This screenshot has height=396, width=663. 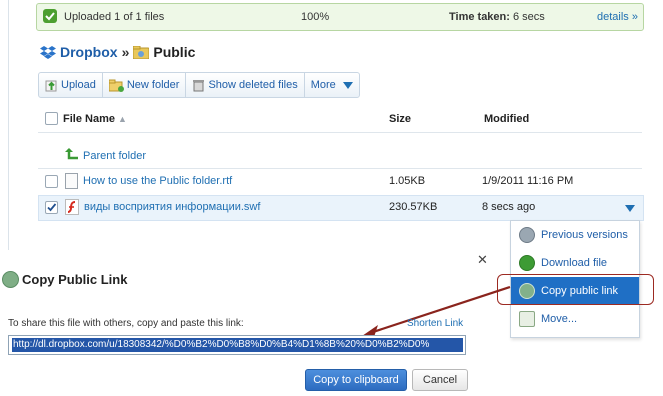 What do you see at coordinates (10, 279) in the screenshot?
I see `dropbox-link-icon` at bounding box center [10, 279].